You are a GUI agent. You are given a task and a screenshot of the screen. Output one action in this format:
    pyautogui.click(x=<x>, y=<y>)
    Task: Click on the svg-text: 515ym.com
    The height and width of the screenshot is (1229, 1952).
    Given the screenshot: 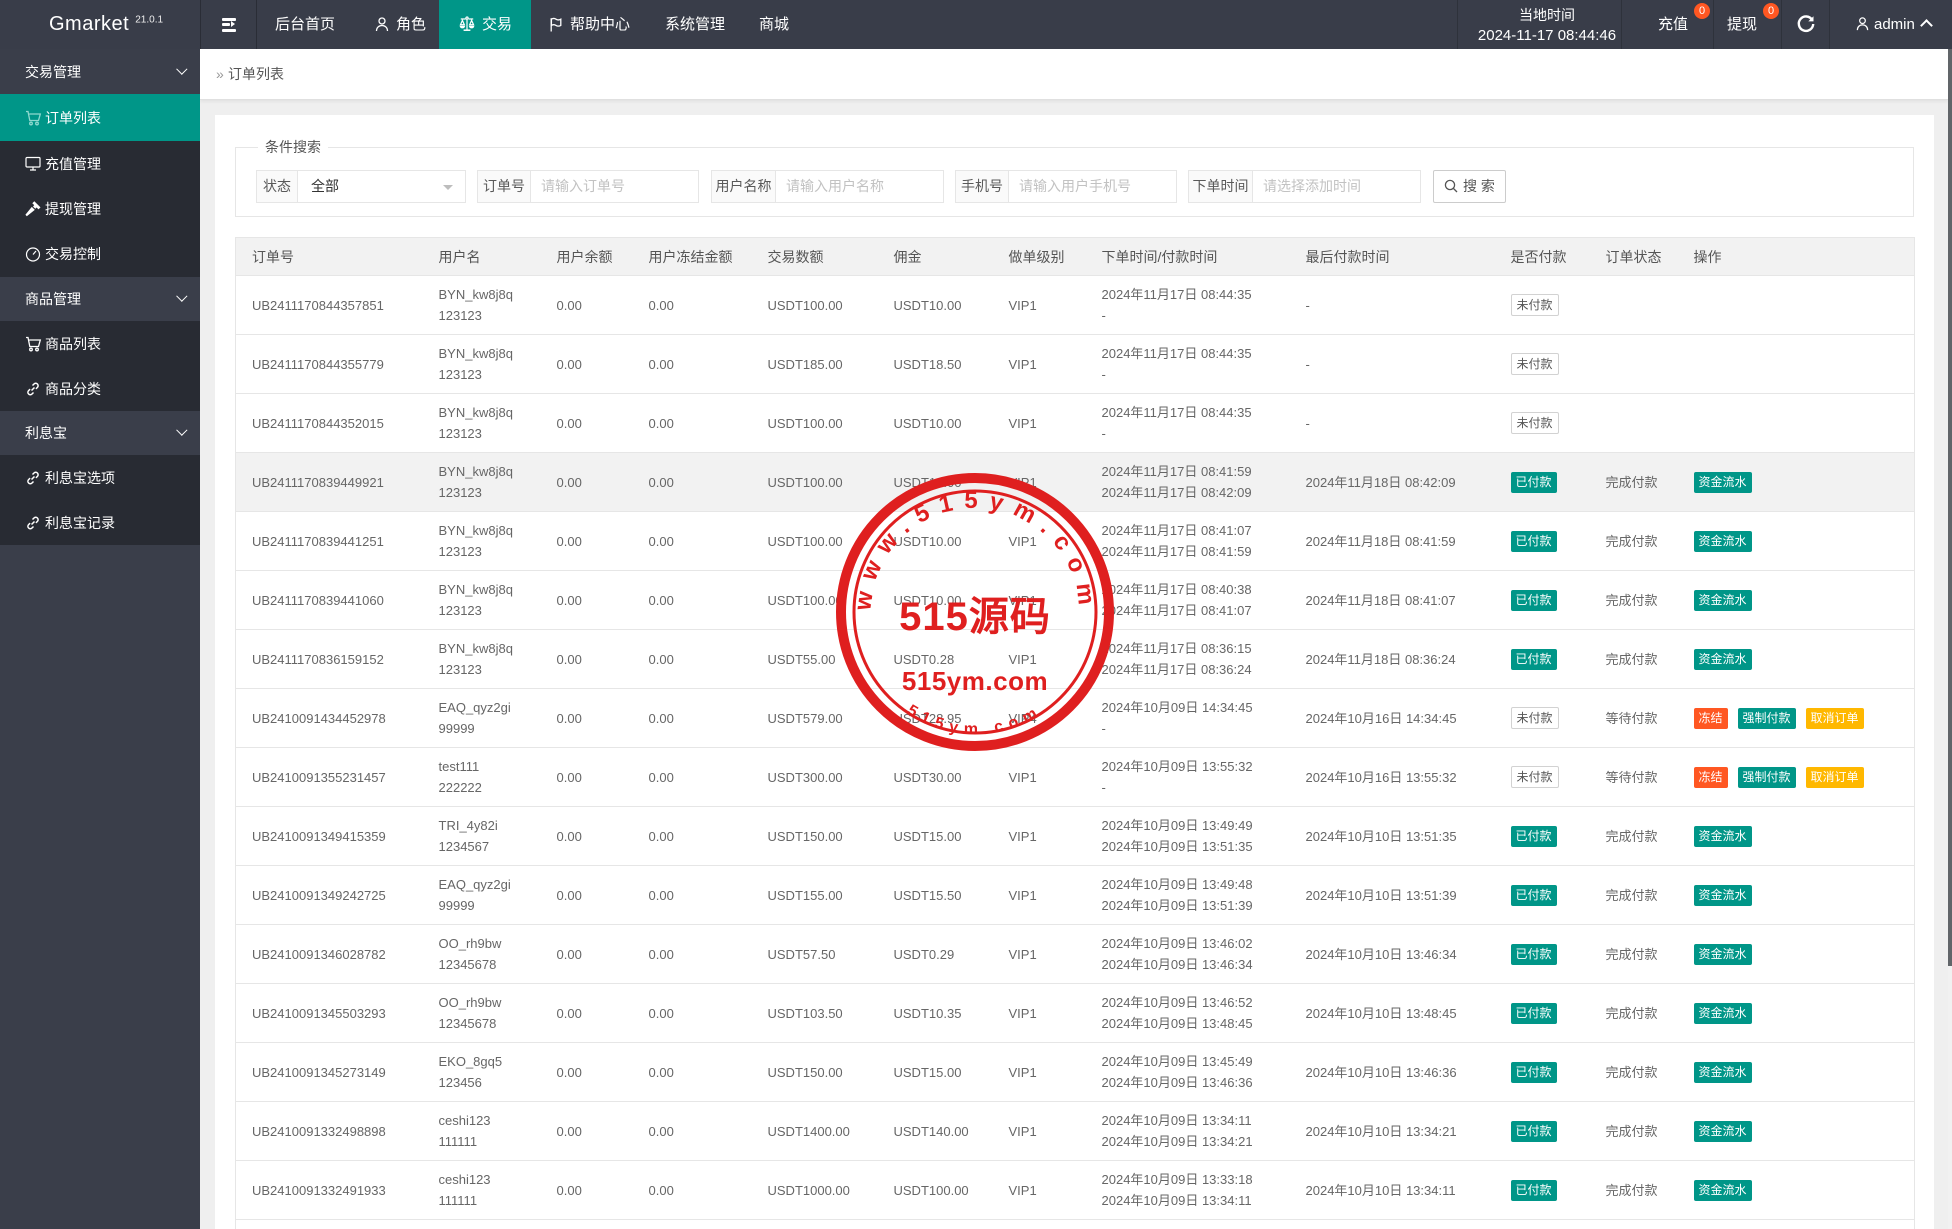 What is the action you would take?
    pyautogui.click(x=975, y=681)
    